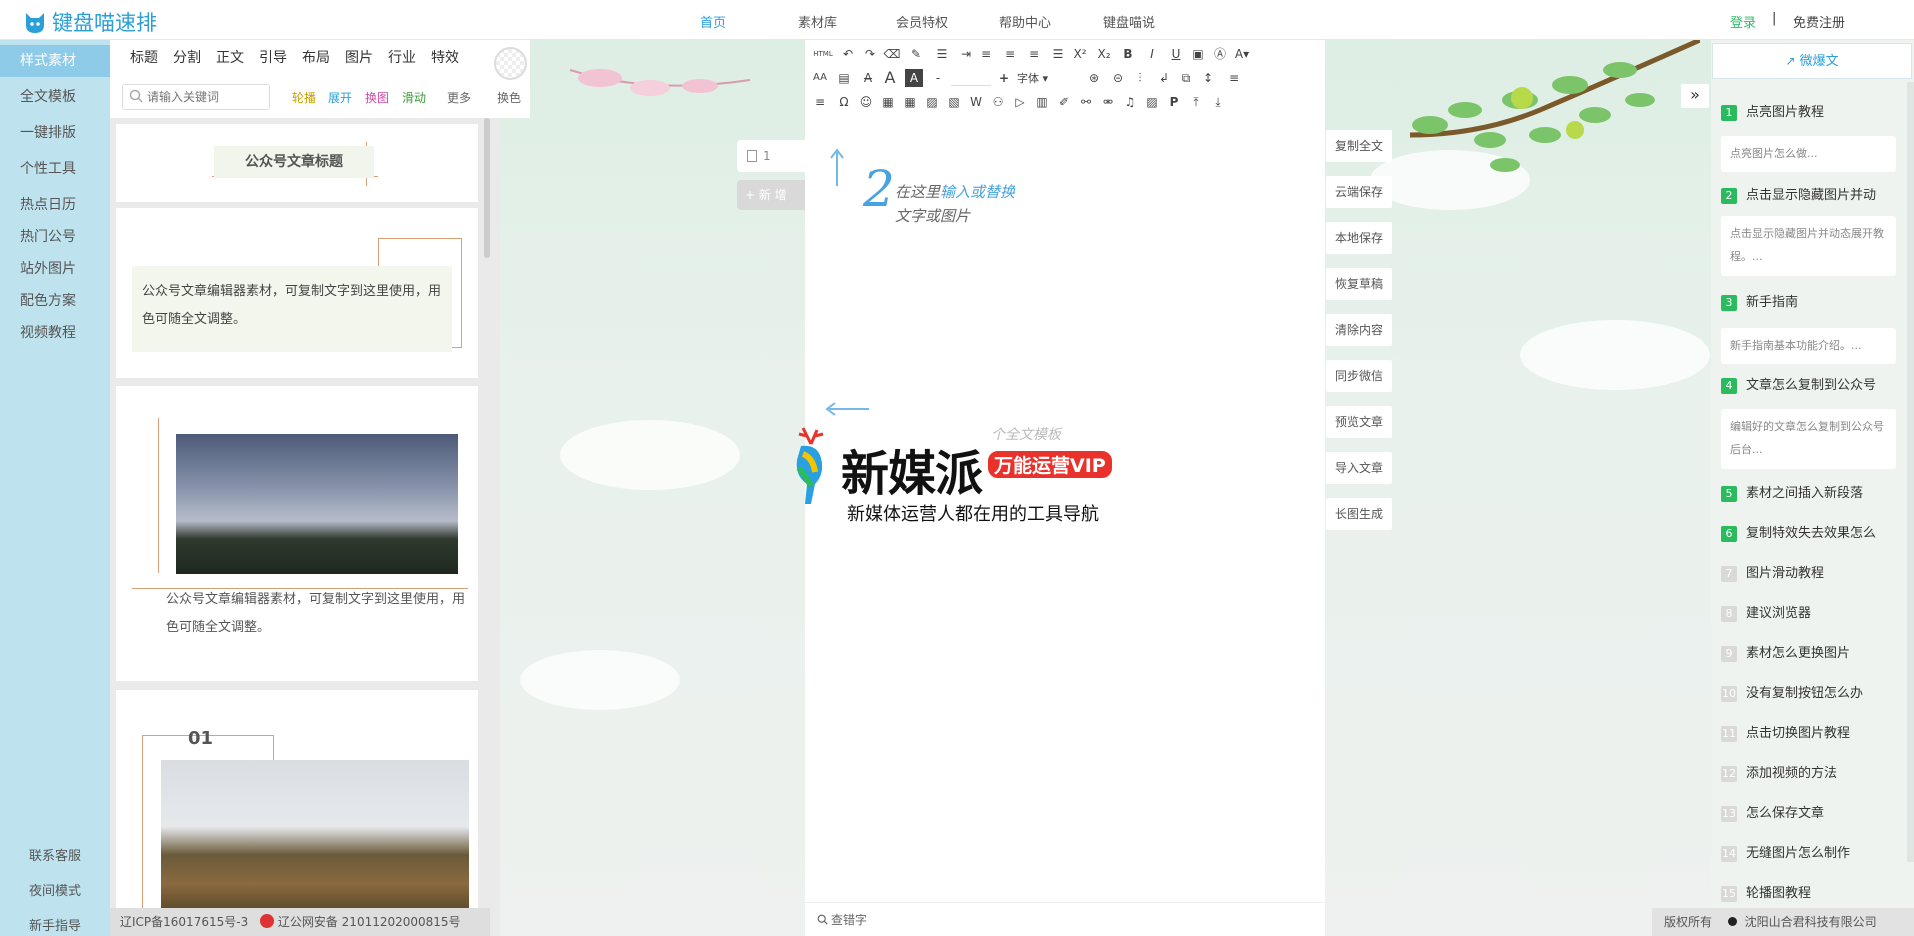 The image size is (1914, 936). I want to click on material-card: 公众号文章标题, so click(297, 163).